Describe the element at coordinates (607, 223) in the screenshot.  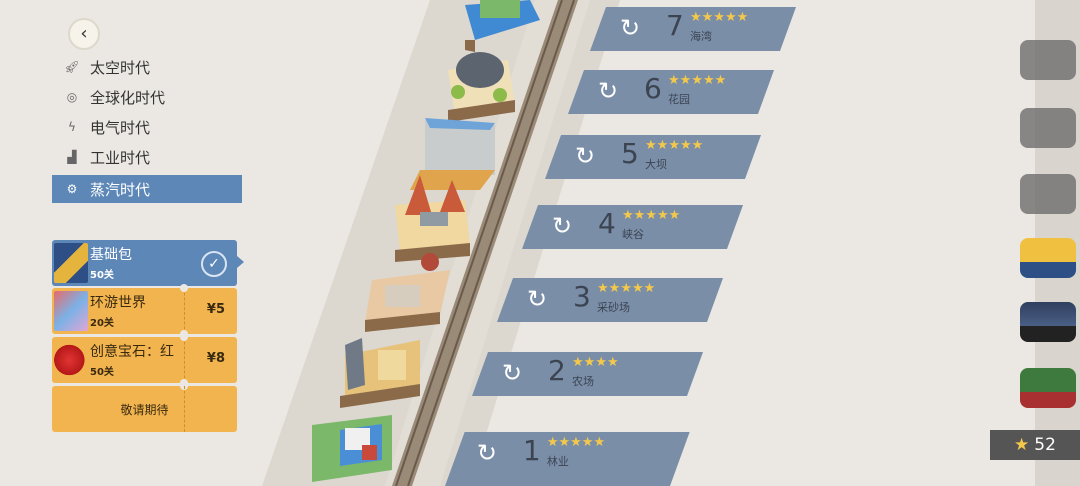
I see `level-number: 4` at that location.